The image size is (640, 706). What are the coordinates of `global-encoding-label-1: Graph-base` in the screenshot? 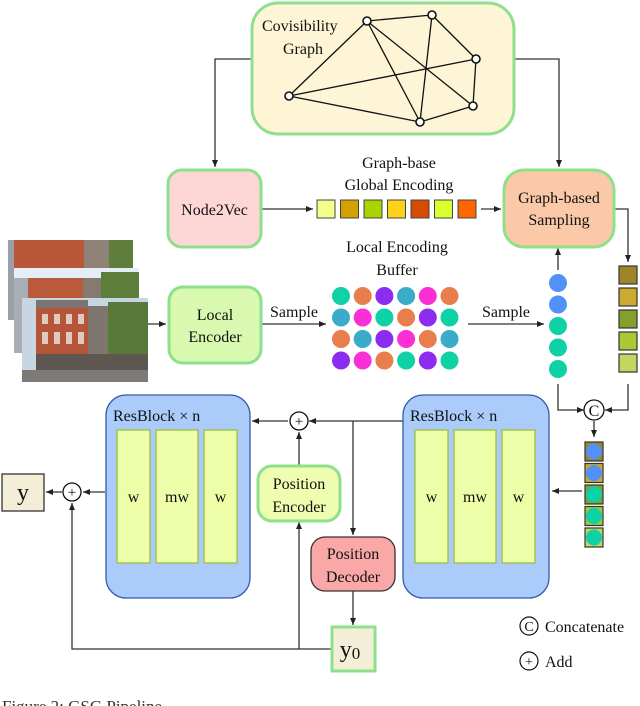 It's located at (399, 163).